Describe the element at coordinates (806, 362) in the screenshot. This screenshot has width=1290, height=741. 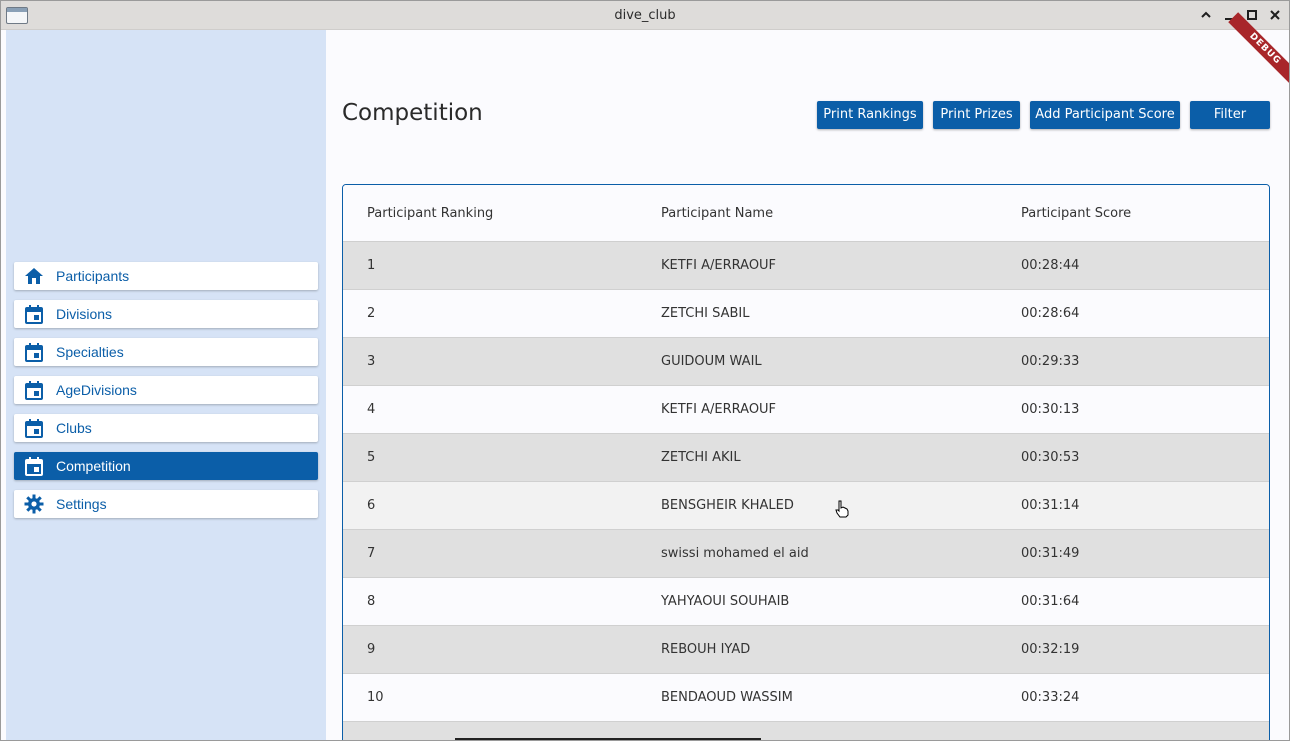
I see `table-row: 3 GUIDOUM WAIL 00:29:33` at that location.